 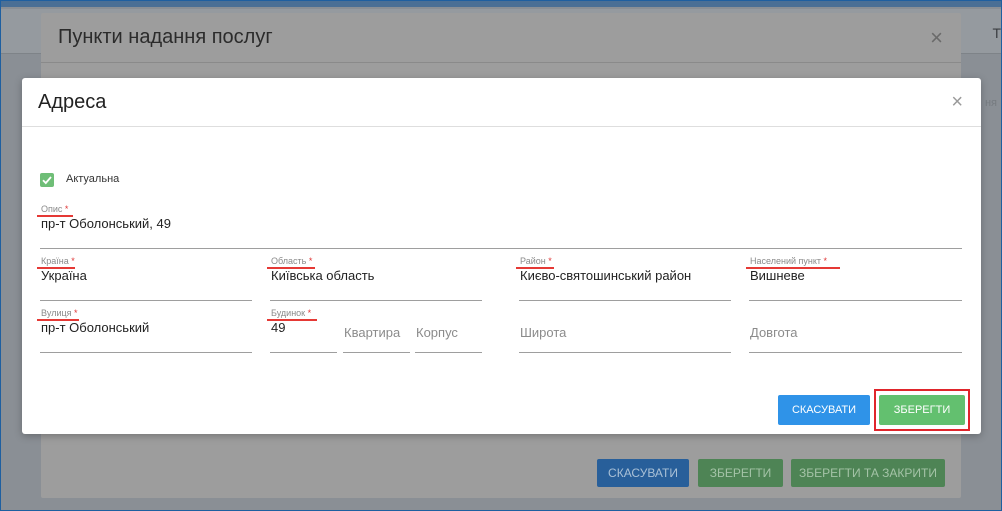 What do you see at coordinates (606, 275) in the screenshot?
I see `district-value: Києво-святошинський район` at bounding box center [606, 275].